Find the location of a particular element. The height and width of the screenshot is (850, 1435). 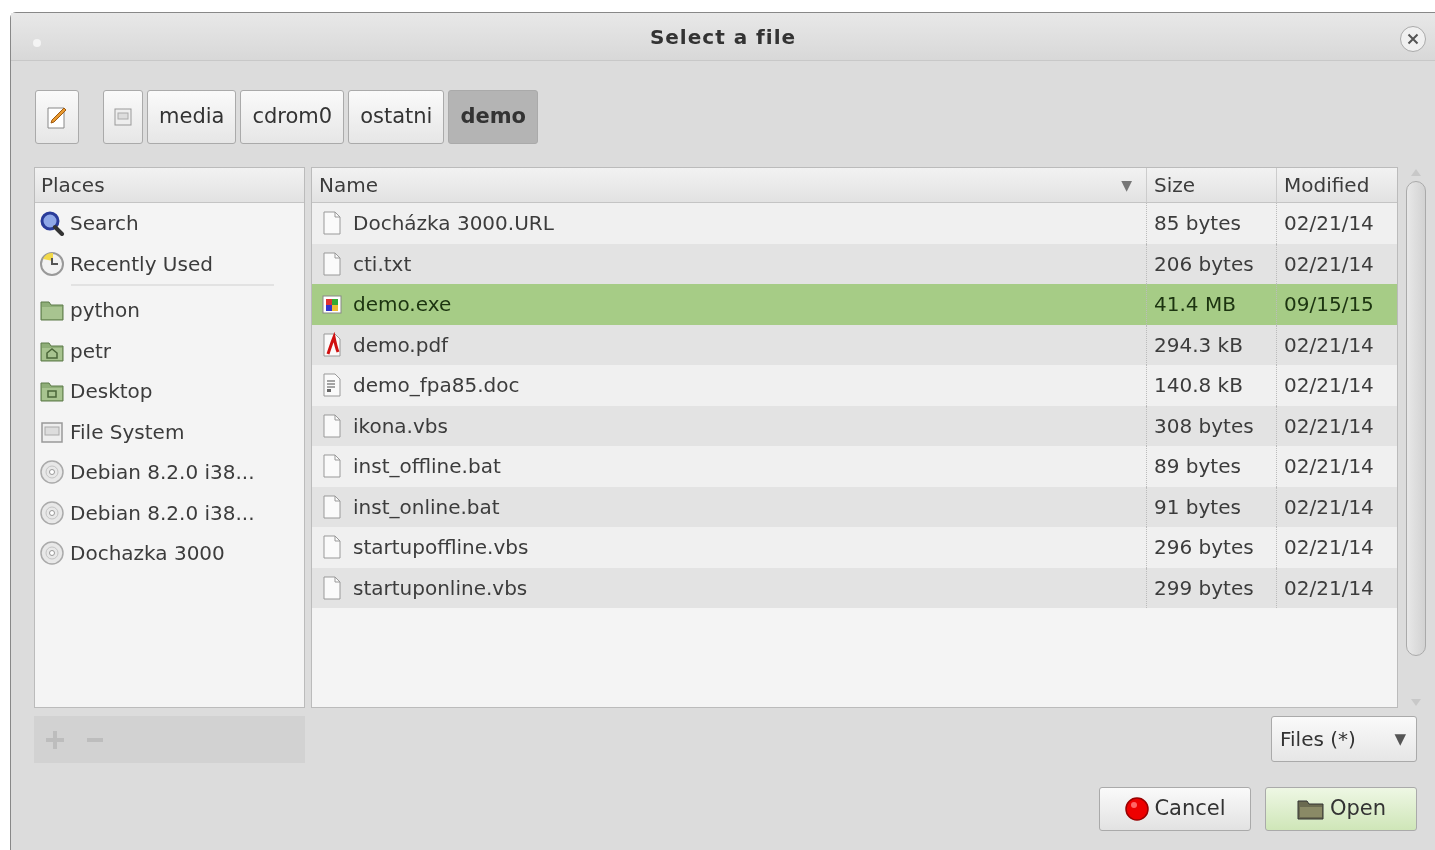

file-size-cell: 206 bytes is located at coordinates (1212, 263).